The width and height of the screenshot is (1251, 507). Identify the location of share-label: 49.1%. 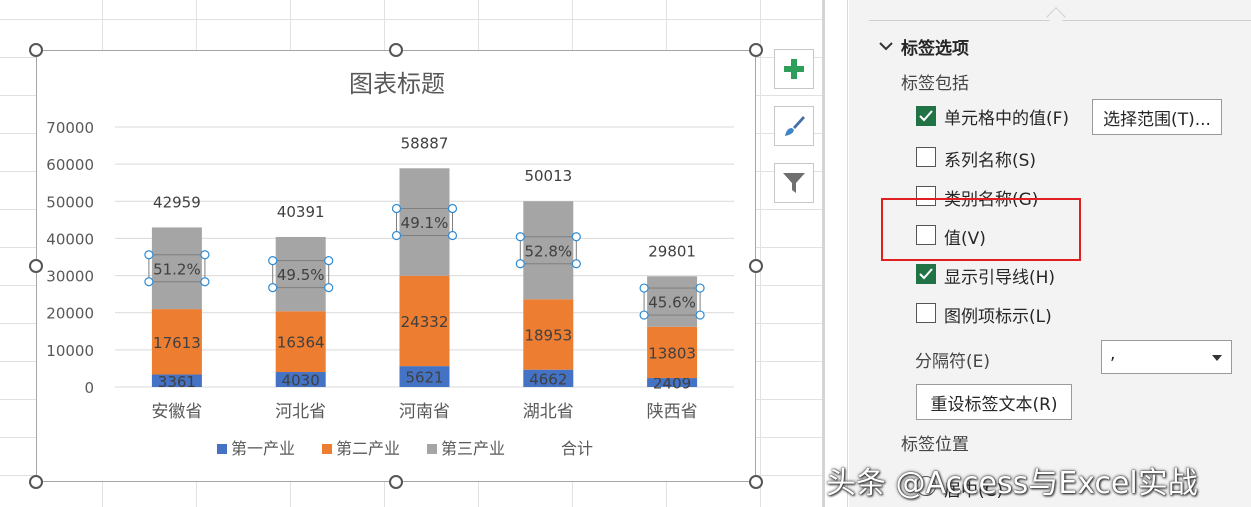
(425, 223).